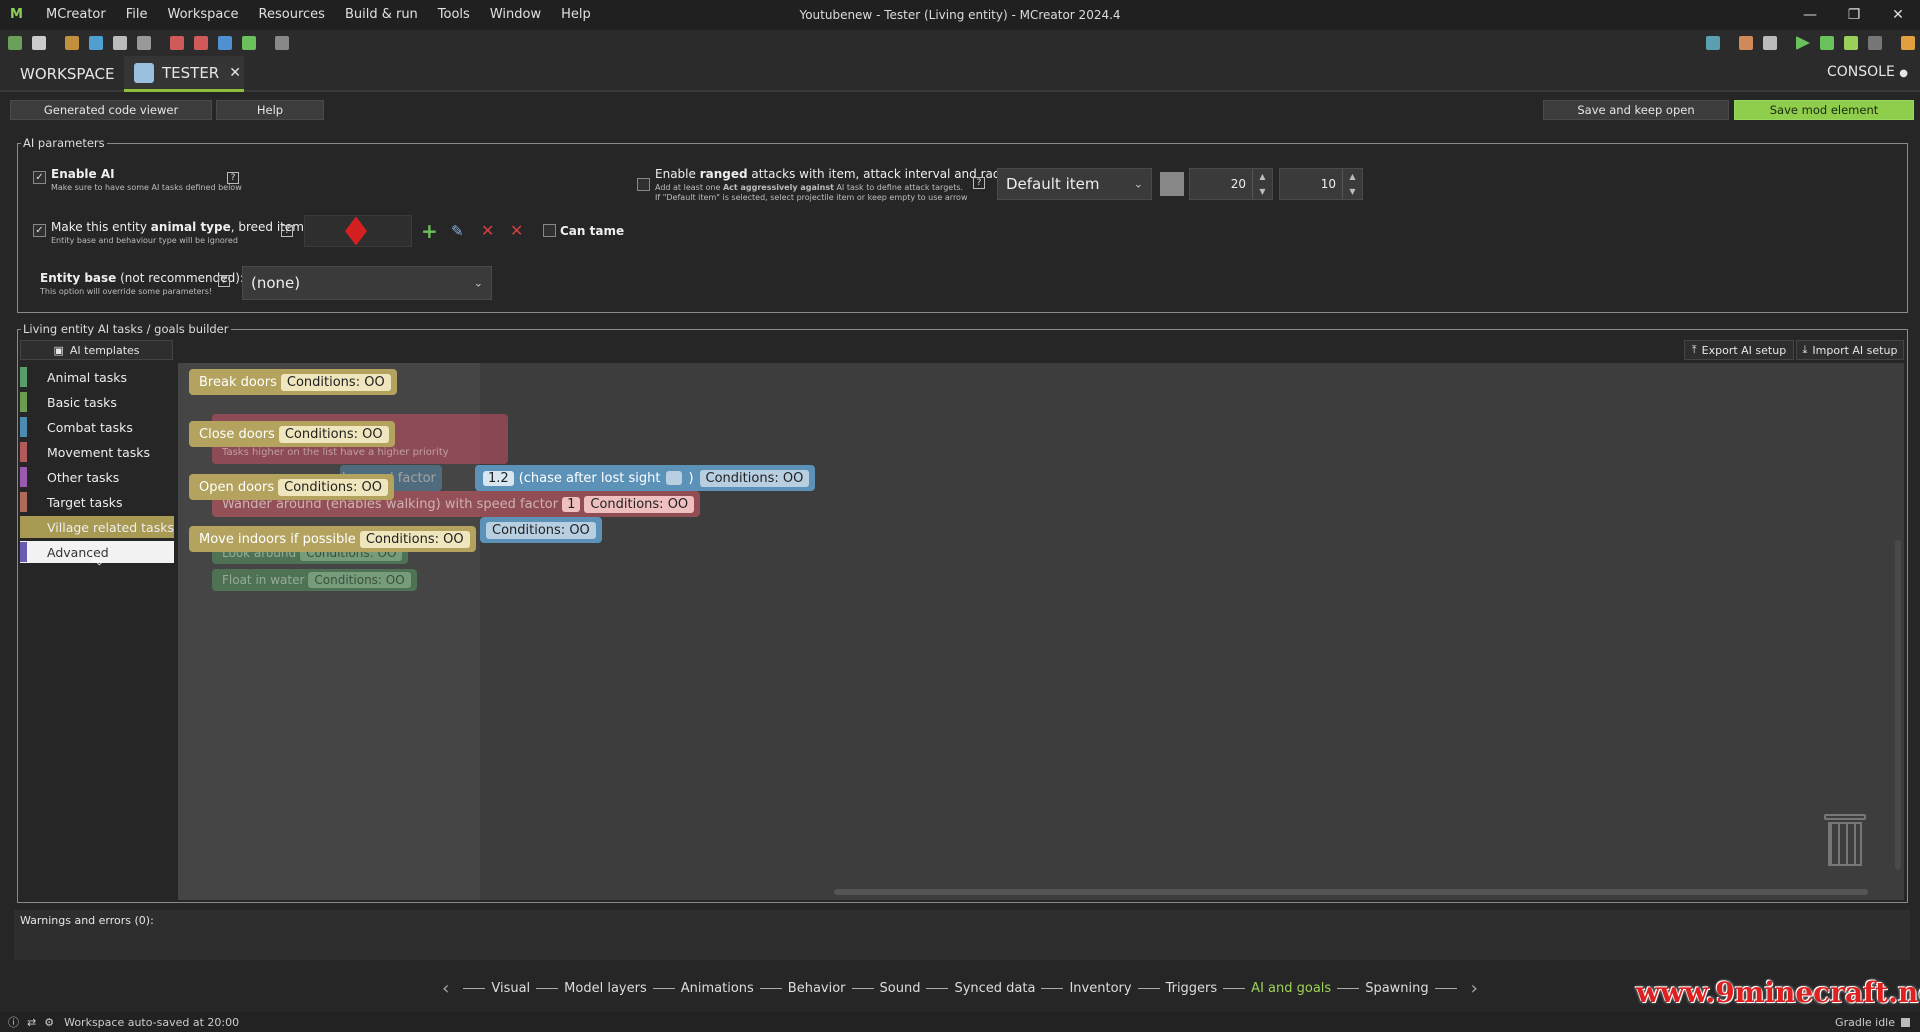 The height and width of the screenshot is (1032, 1920). I want to click on animal-type-checkbox: ✓, so click(39, 230).